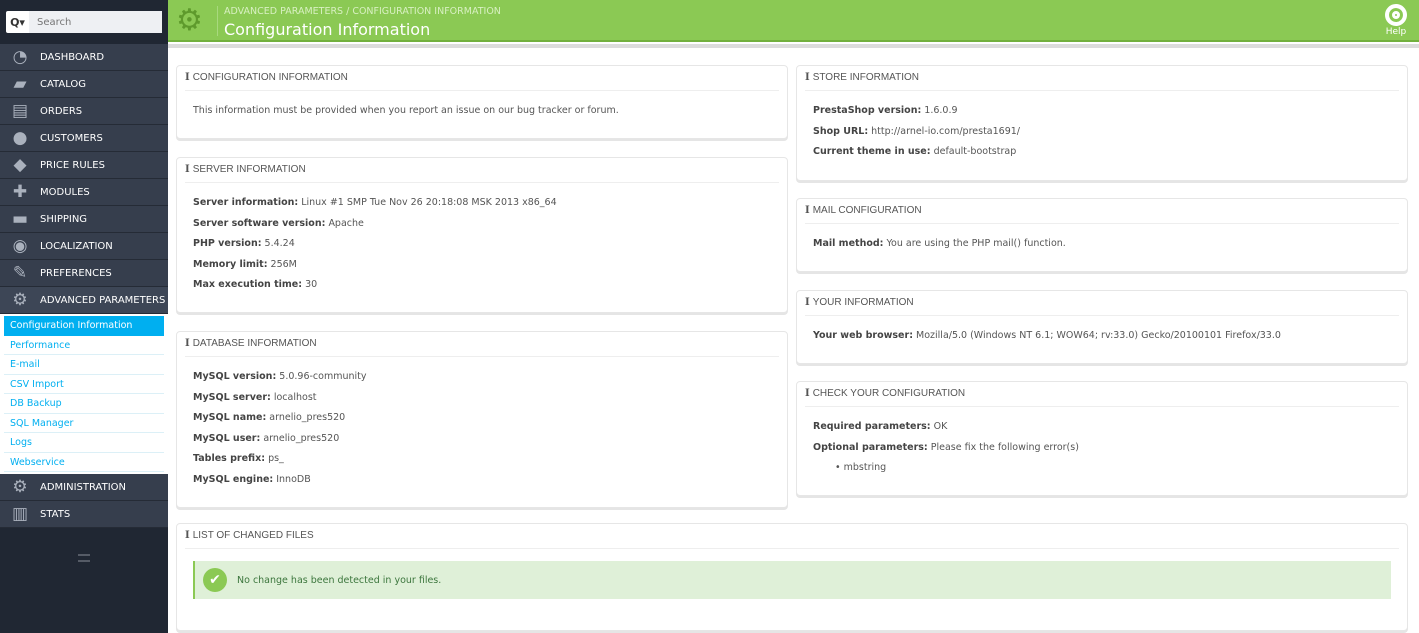  What do you see at coordinates (17, 22) in the screenshot?
I see `search-type-dropdown: Q▾` at bounding box center [17, 22].